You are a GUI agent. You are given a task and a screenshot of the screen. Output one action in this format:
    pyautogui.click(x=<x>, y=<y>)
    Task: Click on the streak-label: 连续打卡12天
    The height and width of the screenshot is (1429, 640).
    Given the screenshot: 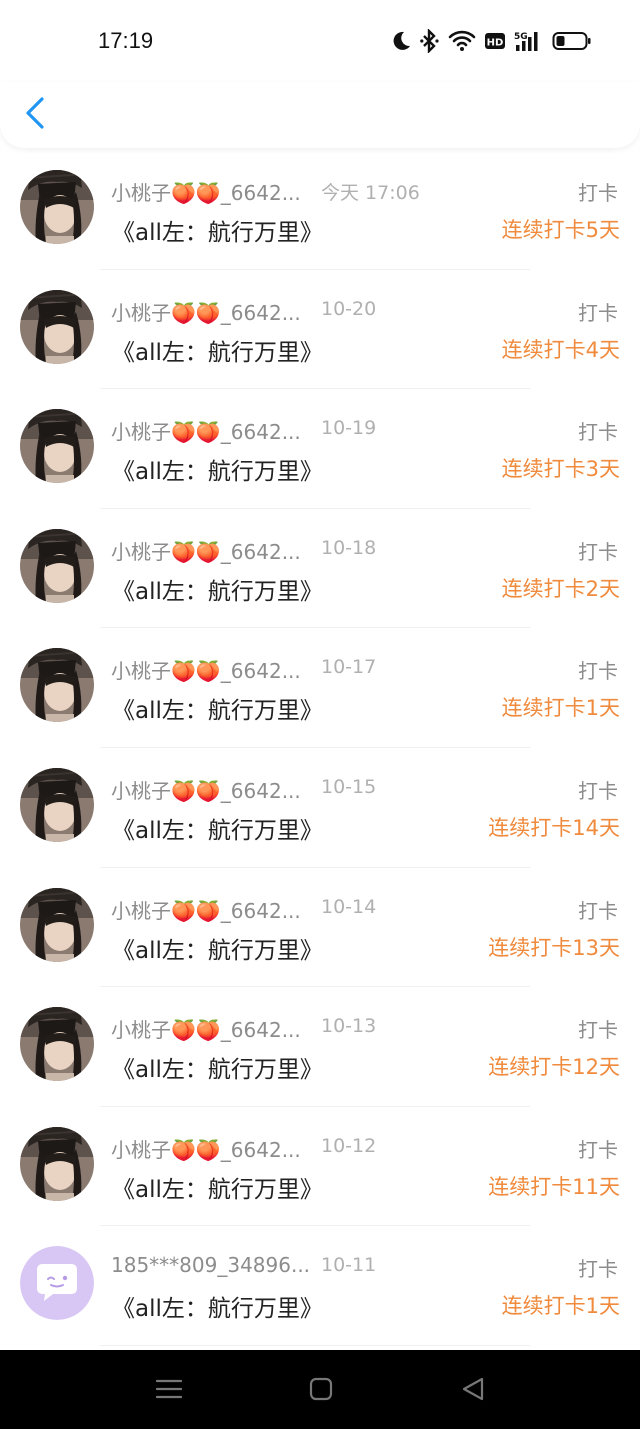 What is the action you would take?
    pyautogui.click(x=554, y=1067)
    